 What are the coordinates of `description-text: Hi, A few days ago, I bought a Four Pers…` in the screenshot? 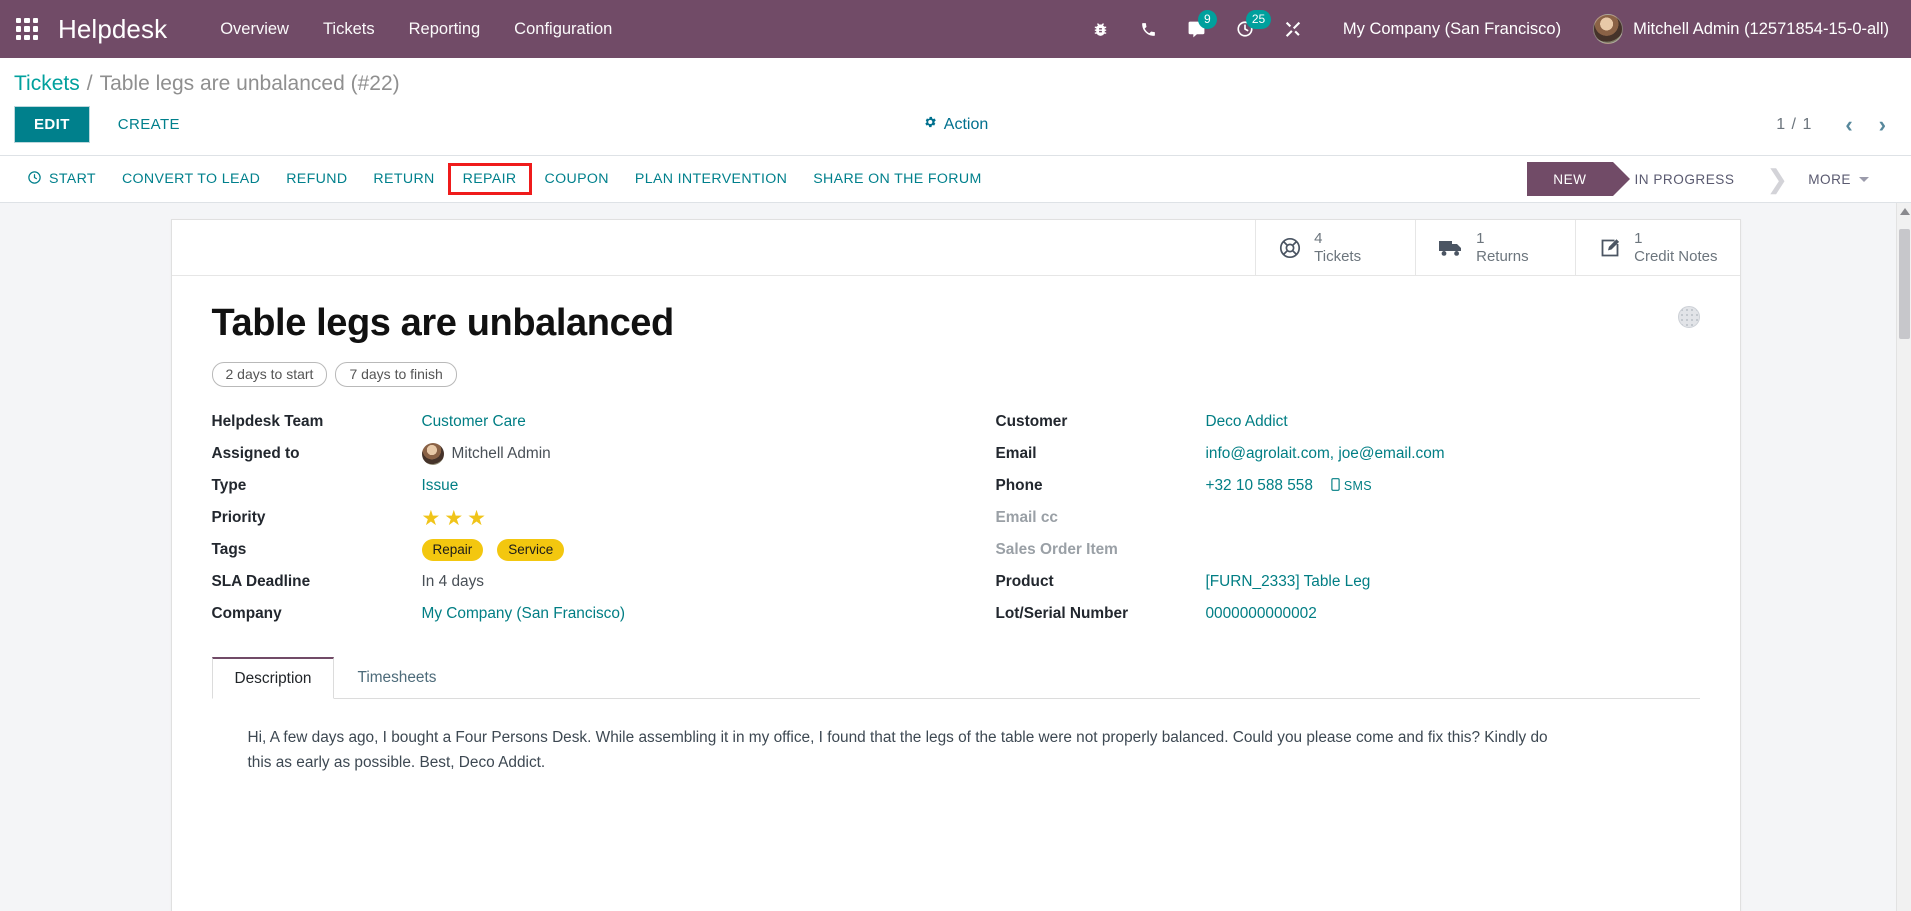 It's located at (912, 742).